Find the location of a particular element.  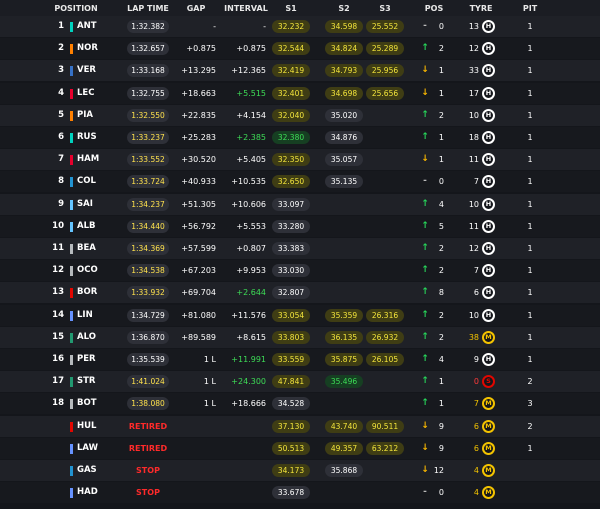

tyre-laps: 13 is located at coordinates (473, 26).